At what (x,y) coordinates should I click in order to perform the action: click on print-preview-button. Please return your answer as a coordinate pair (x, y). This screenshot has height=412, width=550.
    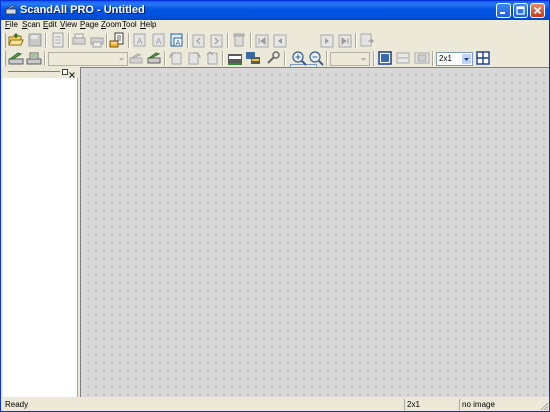
    Looking at the image, I should click on (79, 40).